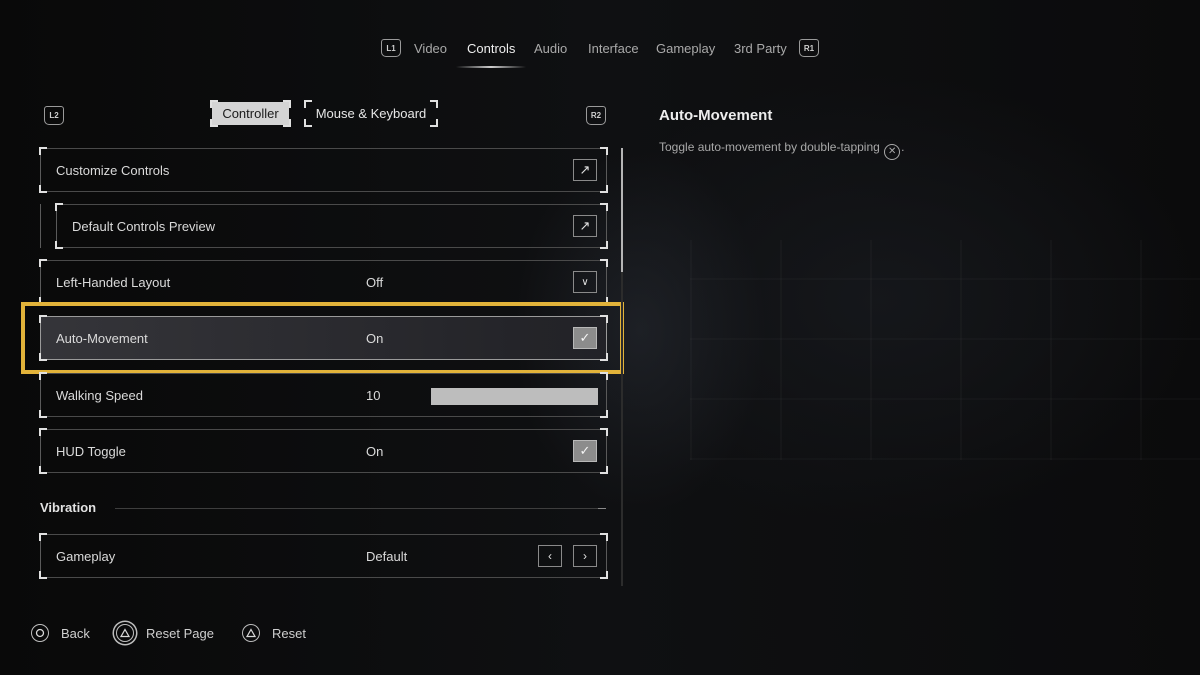 Image resolution: width=1200 pixels, height=675 pixels. Describe the element at coordinates (99, 395) in the screenshot. I see `setting-label: Walking Speed` at that location.